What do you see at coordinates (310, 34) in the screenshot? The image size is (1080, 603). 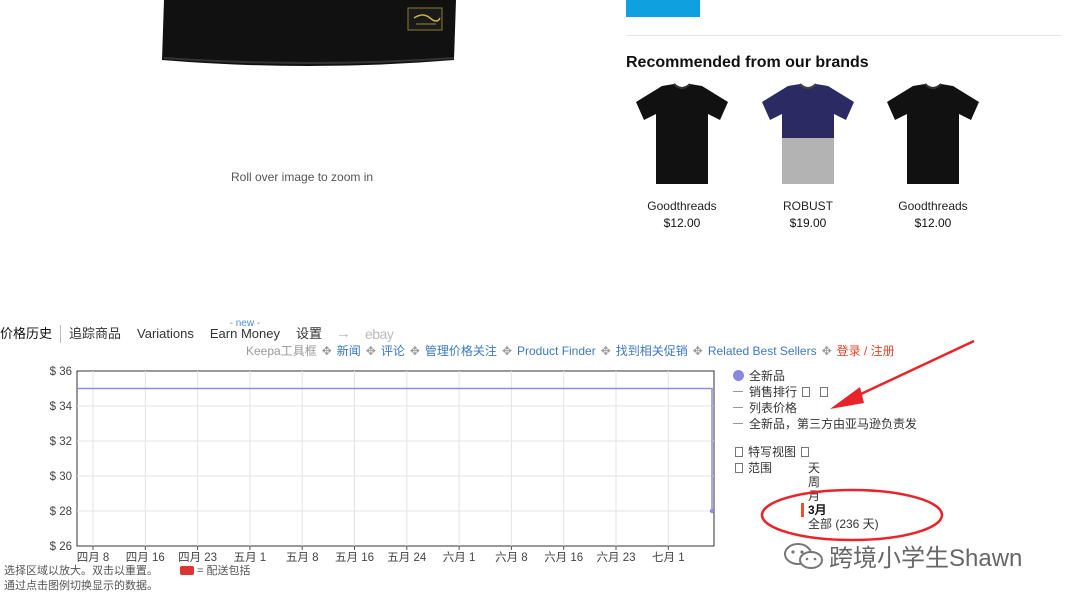 I see `product-main-image` at bounding box center [310, 34].